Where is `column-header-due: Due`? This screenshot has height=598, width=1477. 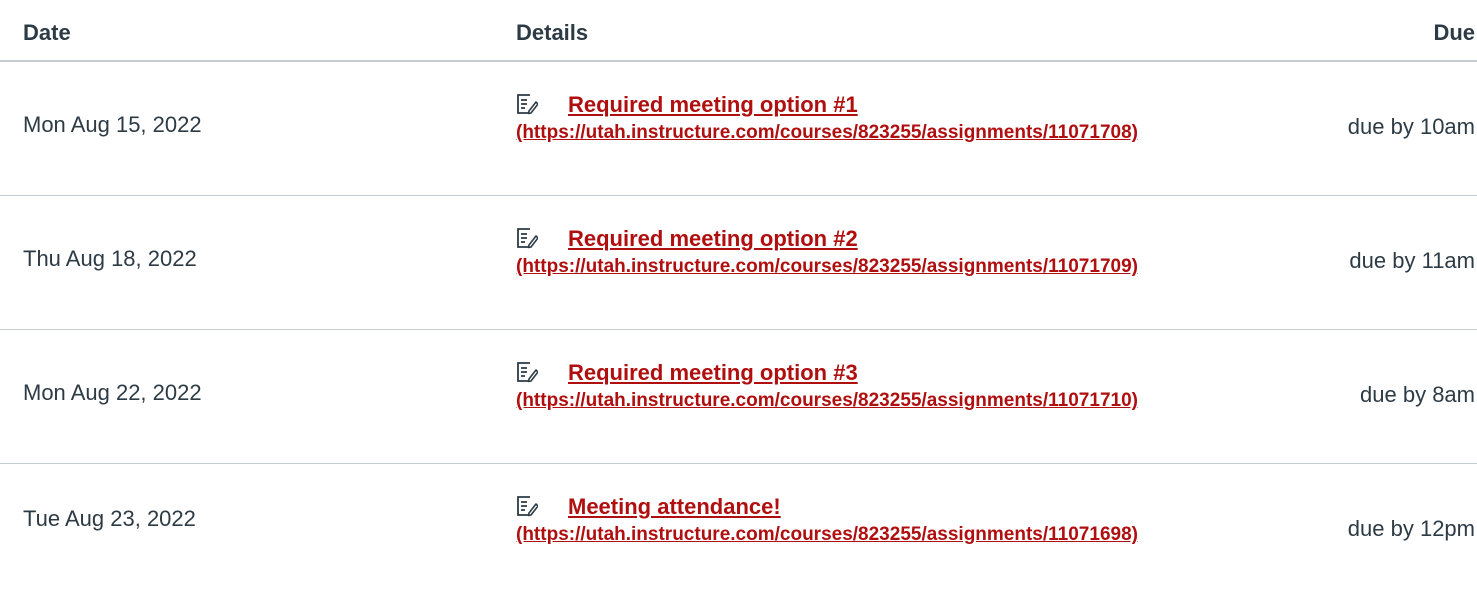 column-header-due: Due is located at coordinates (1454, 32).